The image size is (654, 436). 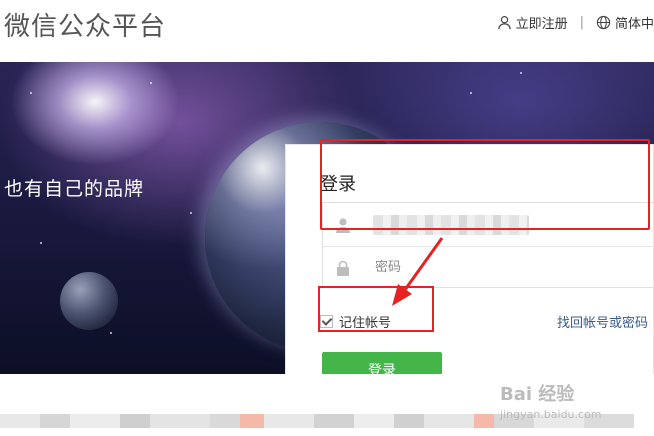 What do you see at coordinates (343, 268) in the screenshot?
I see `lock-icon` at bounding box center [343, 268].